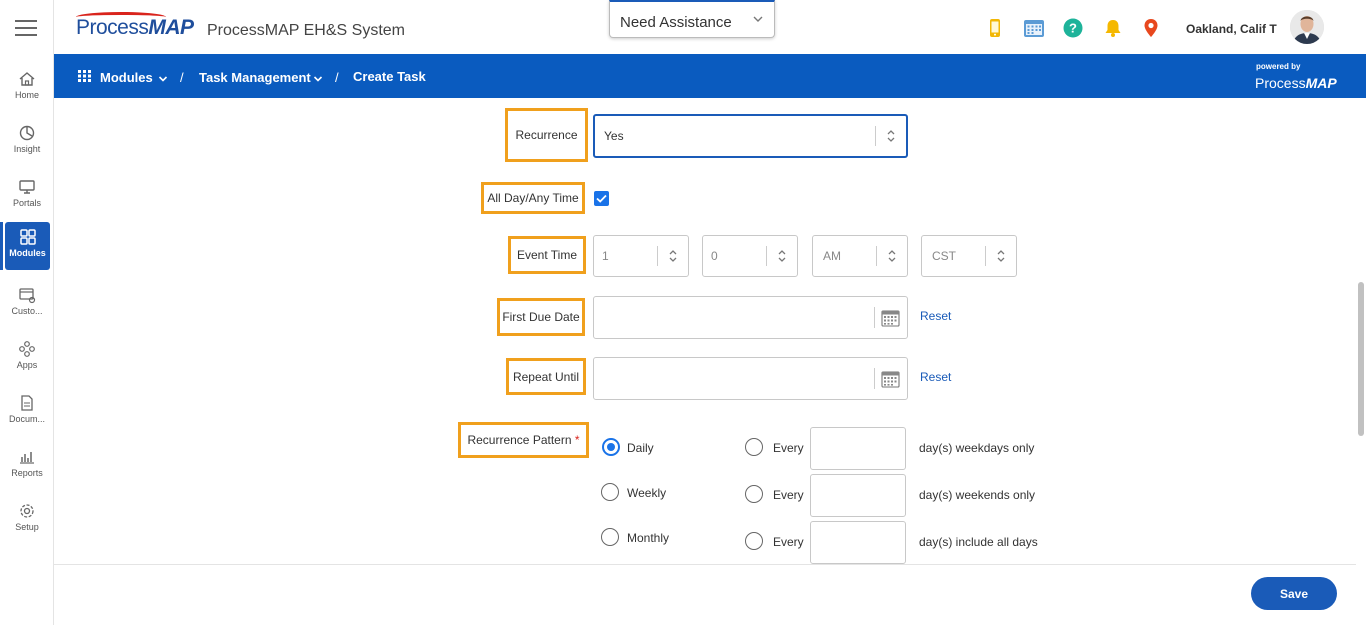 This screenshot has width=1366, height=625. Describe the element at coordinates (610, 537) in the screenshot. I see `pattern-monthly-radio` at that location.